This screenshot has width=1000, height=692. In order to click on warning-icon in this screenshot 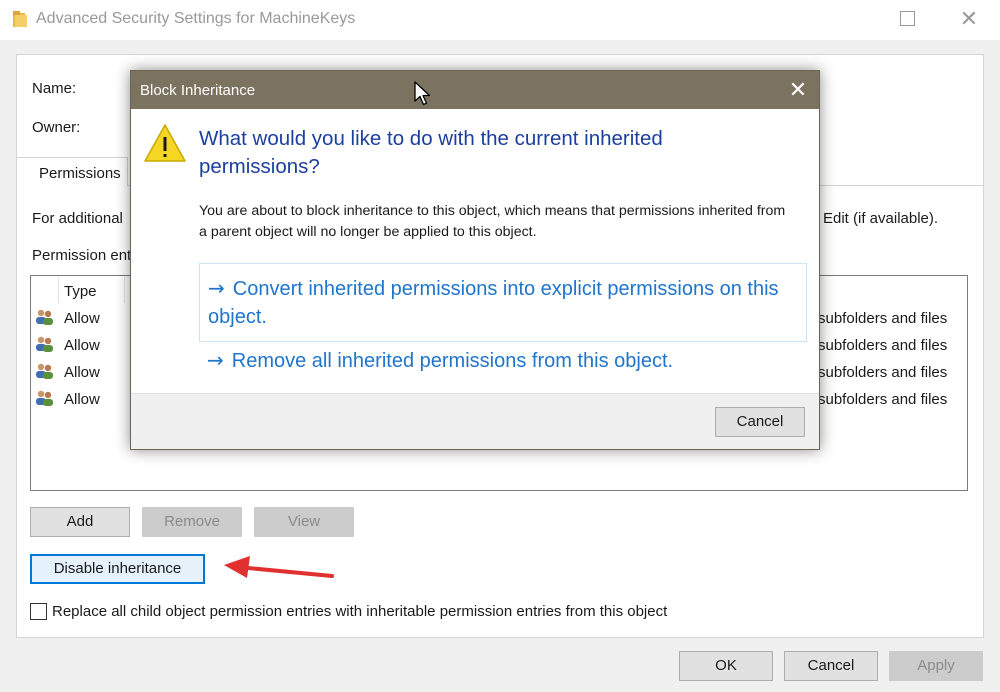, I will do `click(165, 143)`.